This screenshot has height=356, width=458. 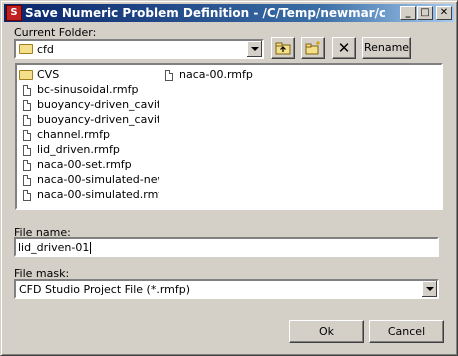 What do you see at coordinates (139, 49) in the screenshot?
I see `current-folder-select: cfd` at bounding box center [139, 49].